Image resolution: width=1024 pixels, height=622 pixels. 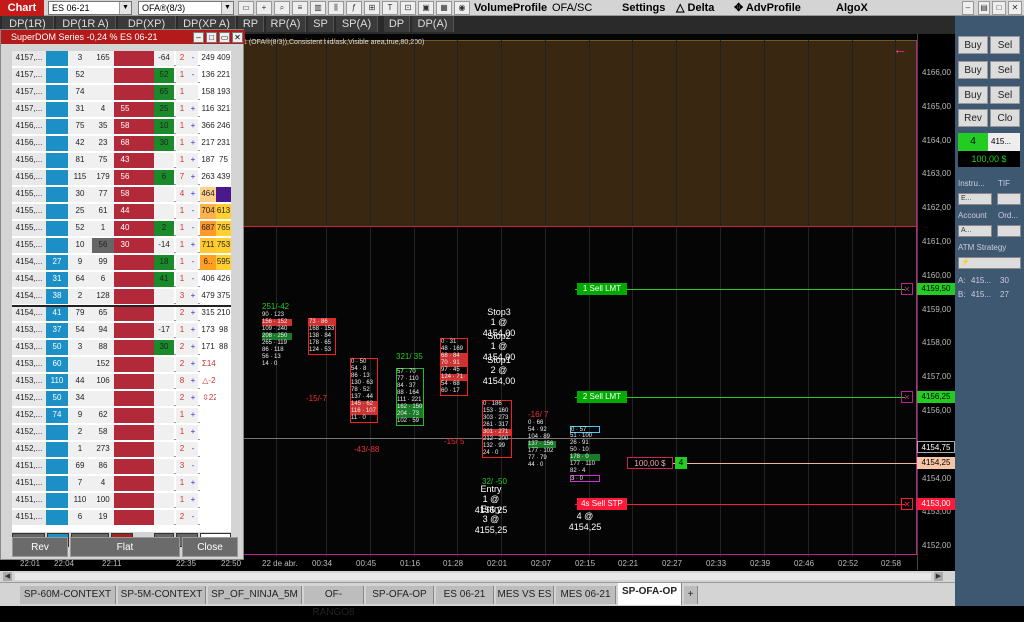 I want to click on tab-sp: SP, so click(x=321, y=24).